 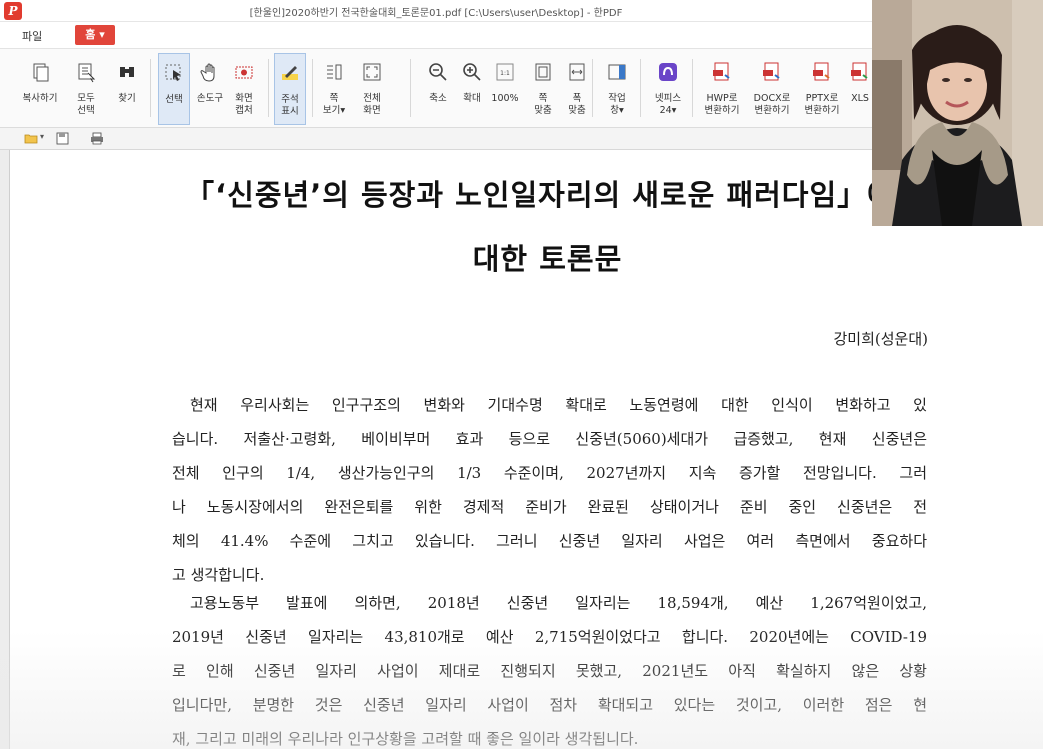 What do you see at coordinates (577, 72) in the screenshot?
I see `fit-width-icon` at bounding box center [577, 72].